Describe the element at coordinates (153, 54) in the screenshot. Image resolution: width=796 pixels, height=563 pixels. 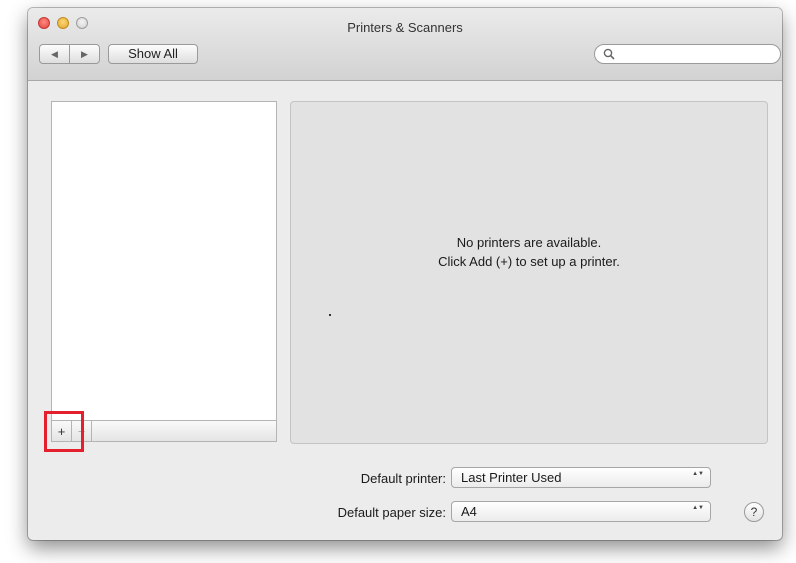
I see `show-all-button: Show All` at that location.